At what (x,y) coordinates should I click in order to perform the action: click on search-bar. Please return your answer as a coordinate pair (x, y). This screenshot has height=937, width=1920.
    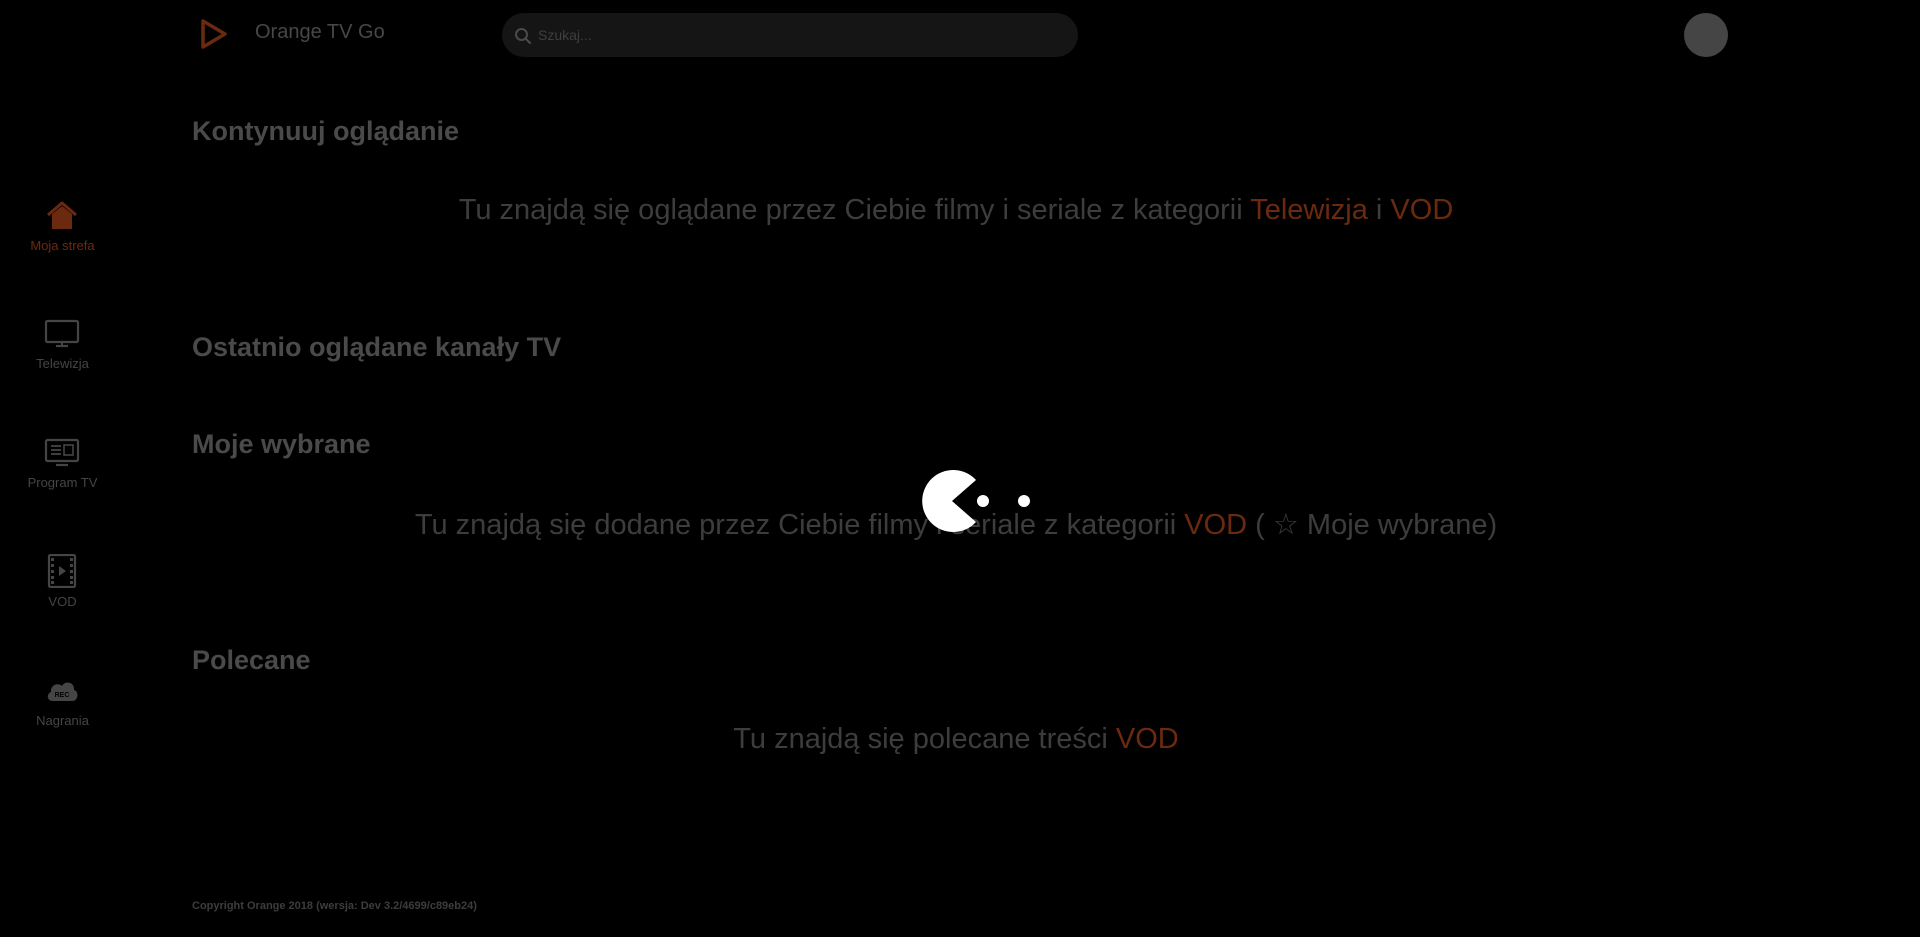
    Looking at the image, I should click on (790, 35).